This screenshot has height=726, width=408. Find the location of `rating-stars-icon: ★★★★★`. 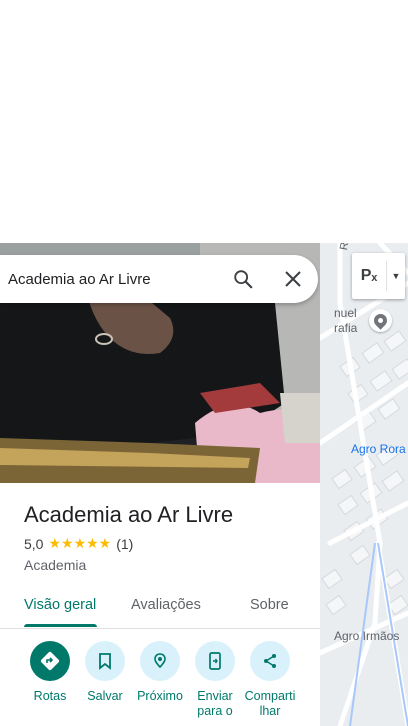

rating-stars-icon: ★★★★★ is located at coordinates (80, 543).